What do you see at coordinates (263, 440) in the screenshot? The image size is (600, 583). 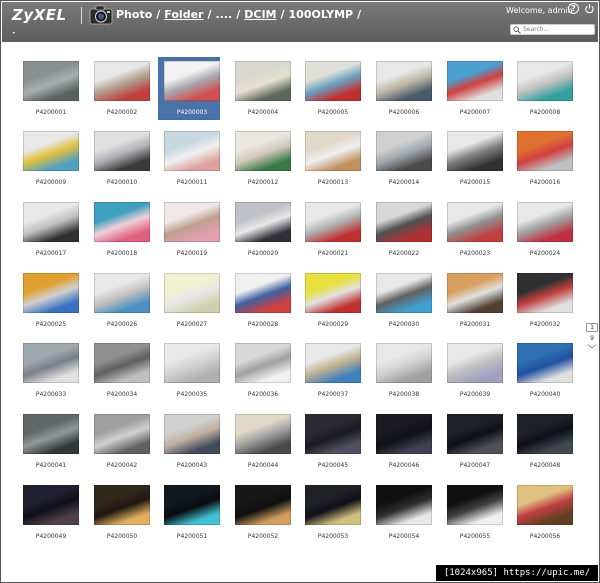 I see `photo-tile: P4200044` at bounding box center [263, 440].